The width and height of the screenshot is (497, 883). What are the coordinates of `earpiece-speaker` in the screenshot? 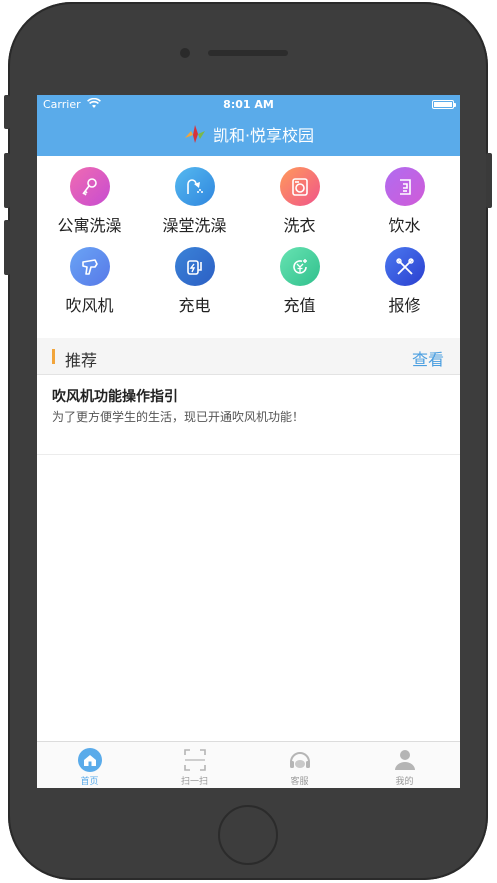 It's located at (248, 53).